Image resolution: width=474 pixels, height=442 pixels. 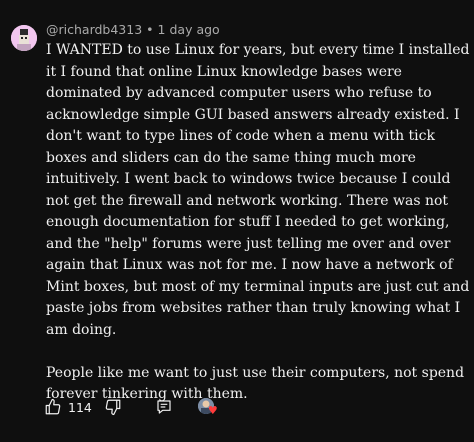 I want to click on comment-meta: @richardb4313 • 1 day ago, so click(x=133, y=29).